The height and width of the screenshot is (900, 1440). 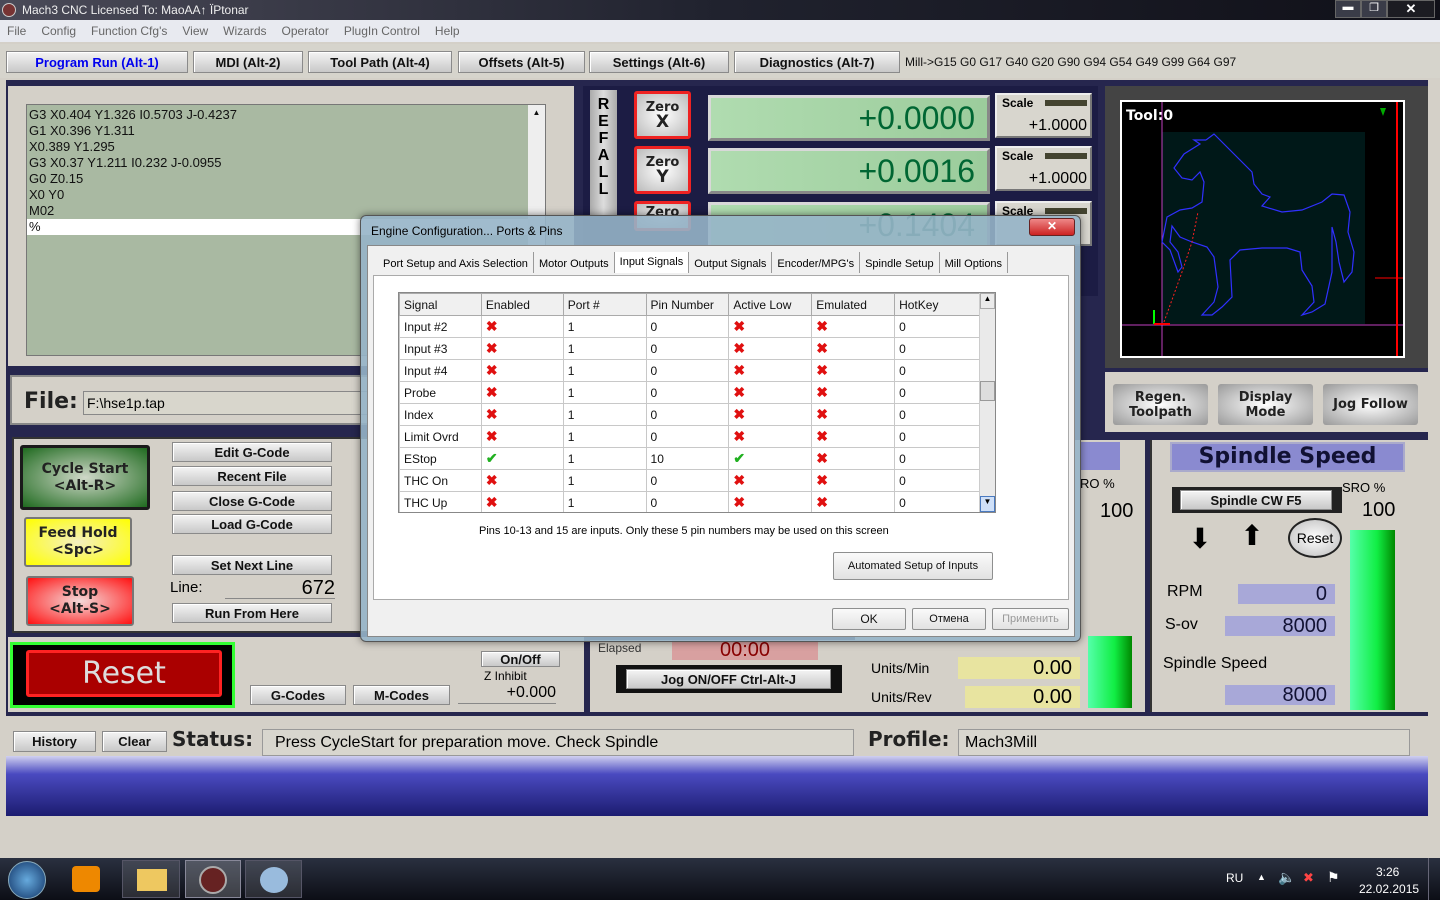 I want to click on regen-toolpath-button: Regen. Toolpath, so click(x=1160, y=404).